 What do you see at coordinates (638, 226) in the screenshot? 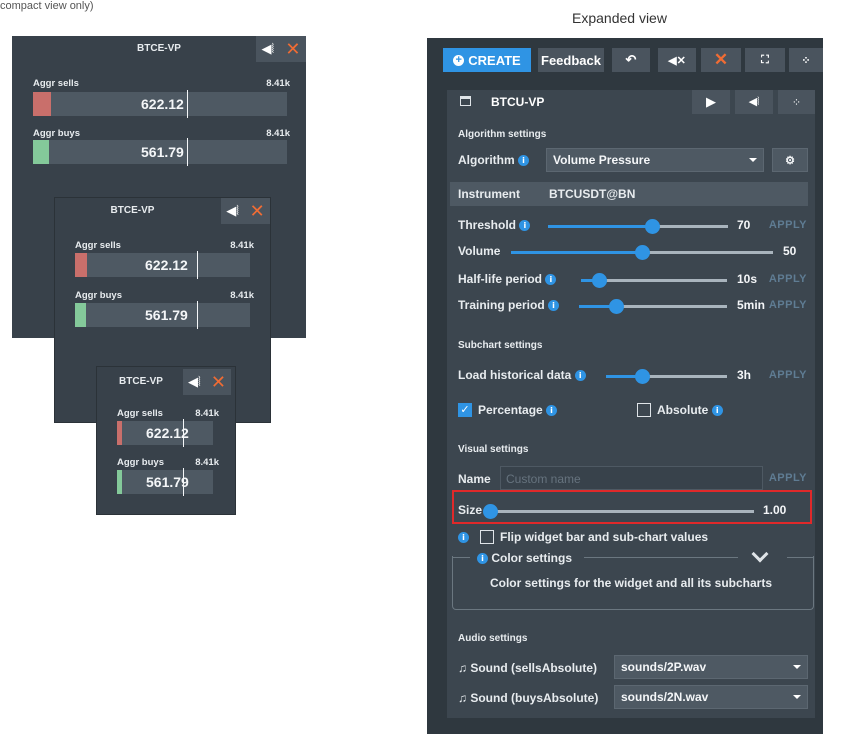
I see `threshold-slider` at bounding box center [638, 226].